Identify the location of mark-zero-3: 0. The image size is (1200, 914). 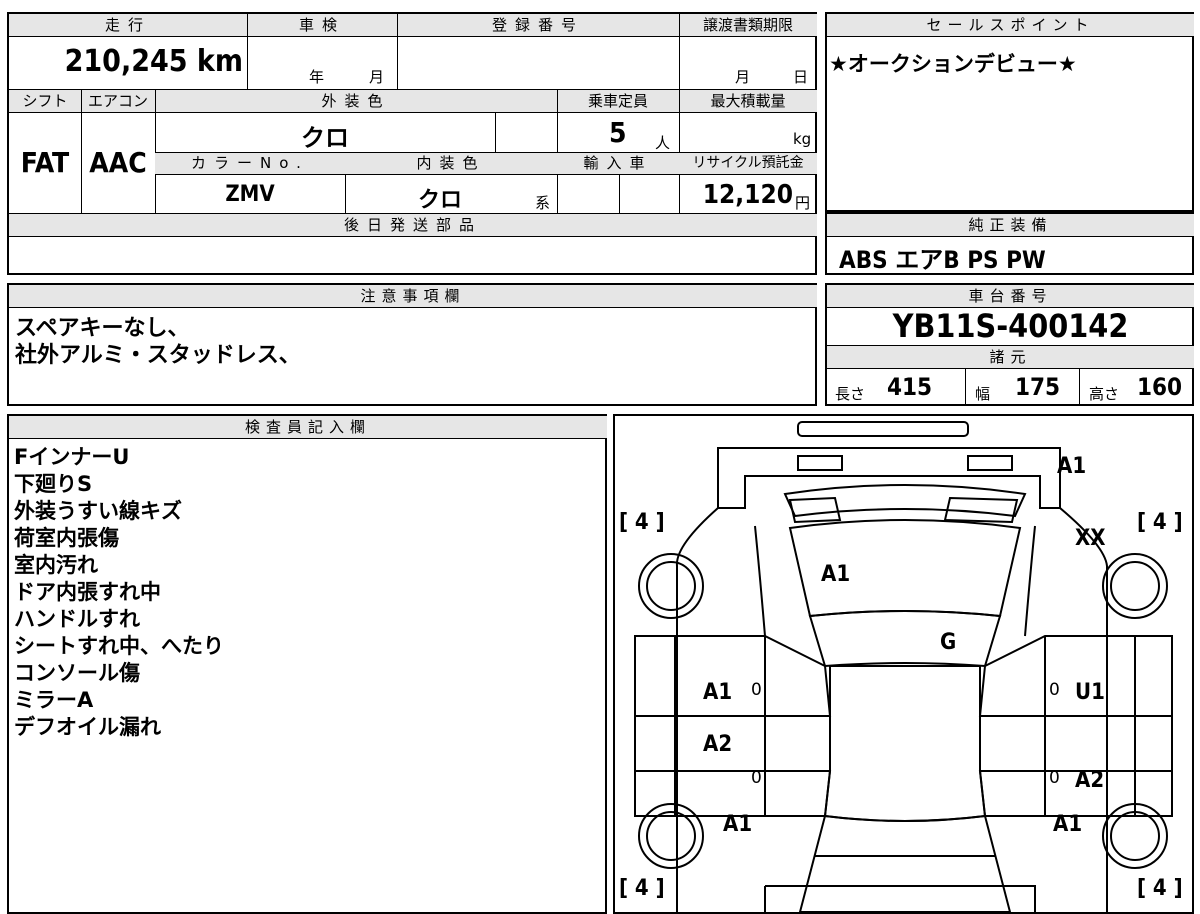
(756, 778).